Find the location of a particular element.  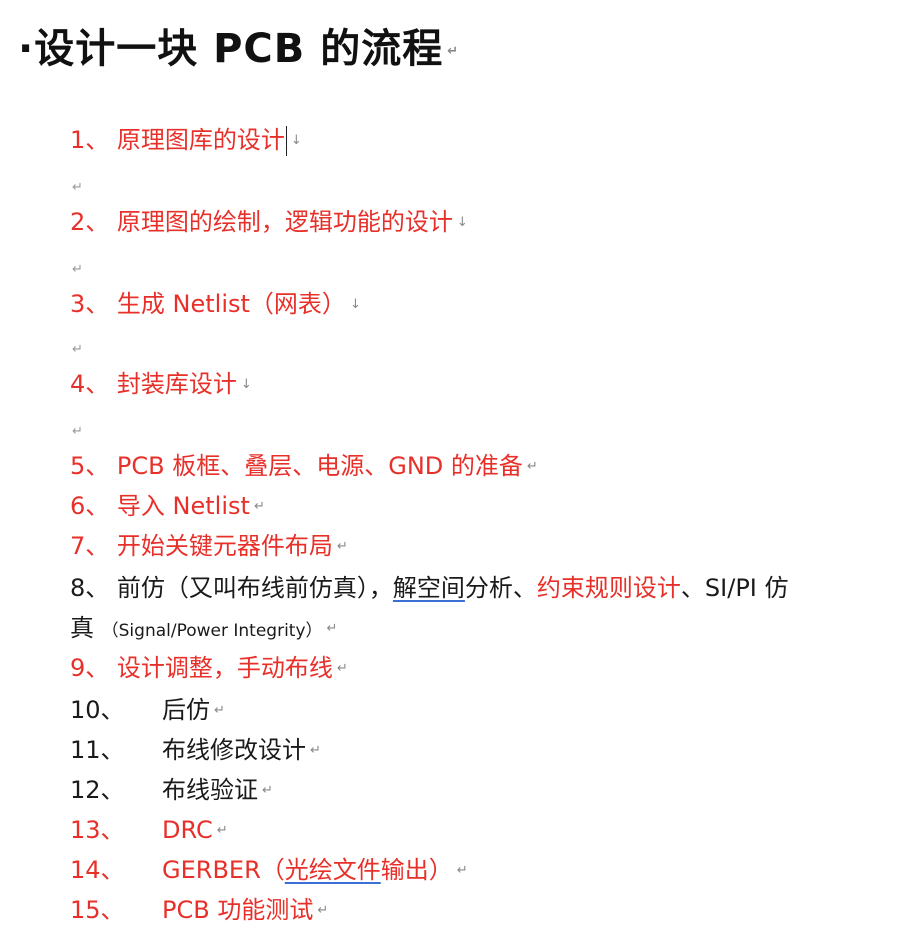

doc-title-text: ·设计一块 PCB 的流程 is located at coordinates (231, 49).